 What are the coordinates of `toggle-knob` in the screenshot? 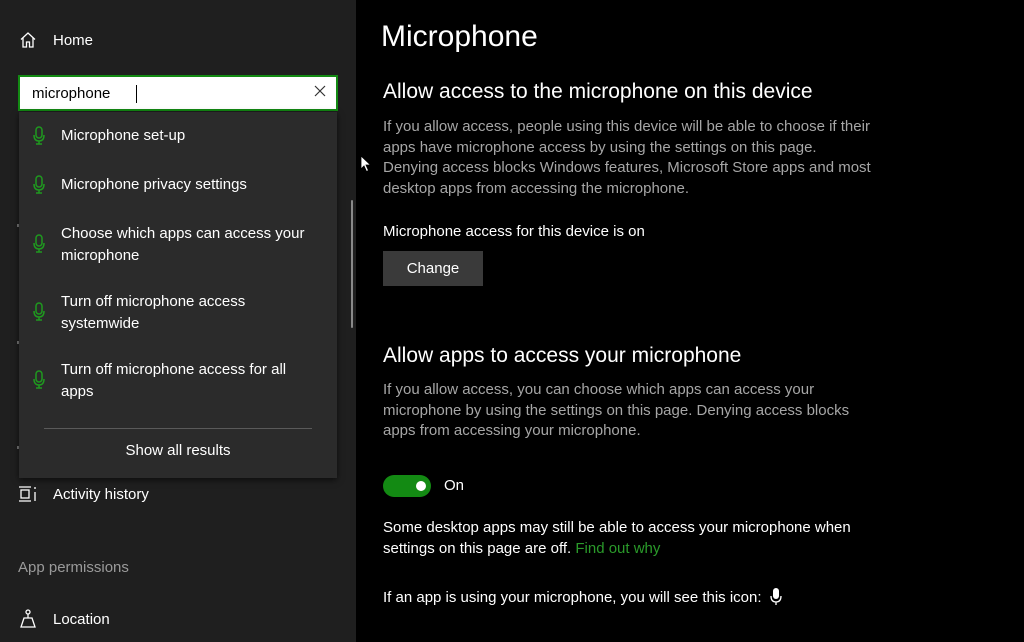 It's located at (421, 486).